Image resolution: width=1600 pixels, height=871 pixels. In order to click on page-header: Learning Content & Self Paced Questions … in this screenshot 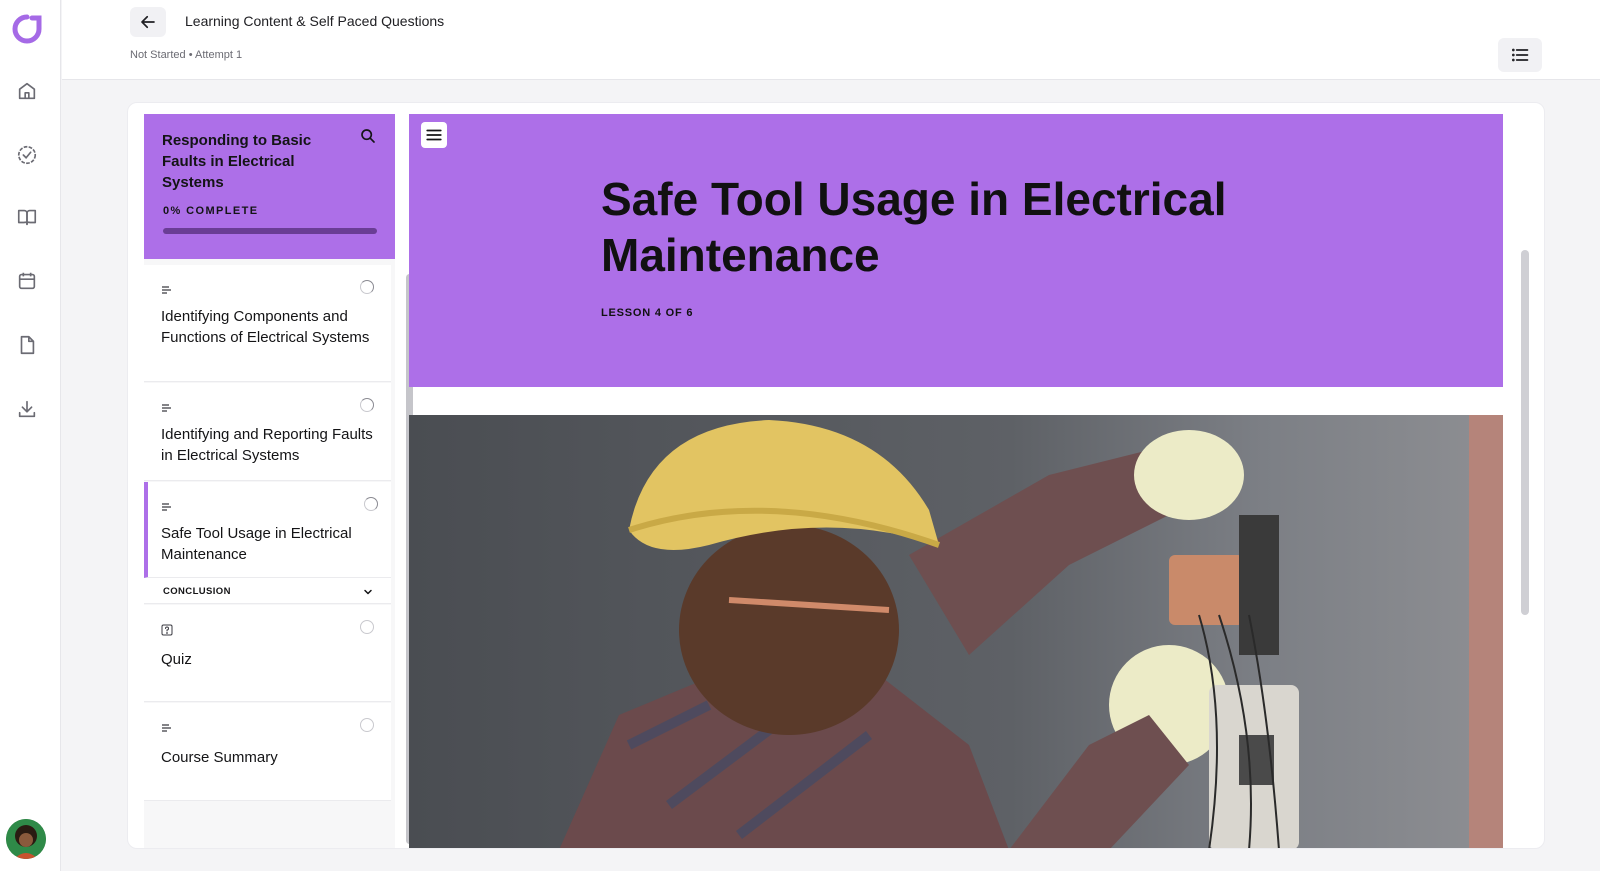, I will do `click(831, 40)`.